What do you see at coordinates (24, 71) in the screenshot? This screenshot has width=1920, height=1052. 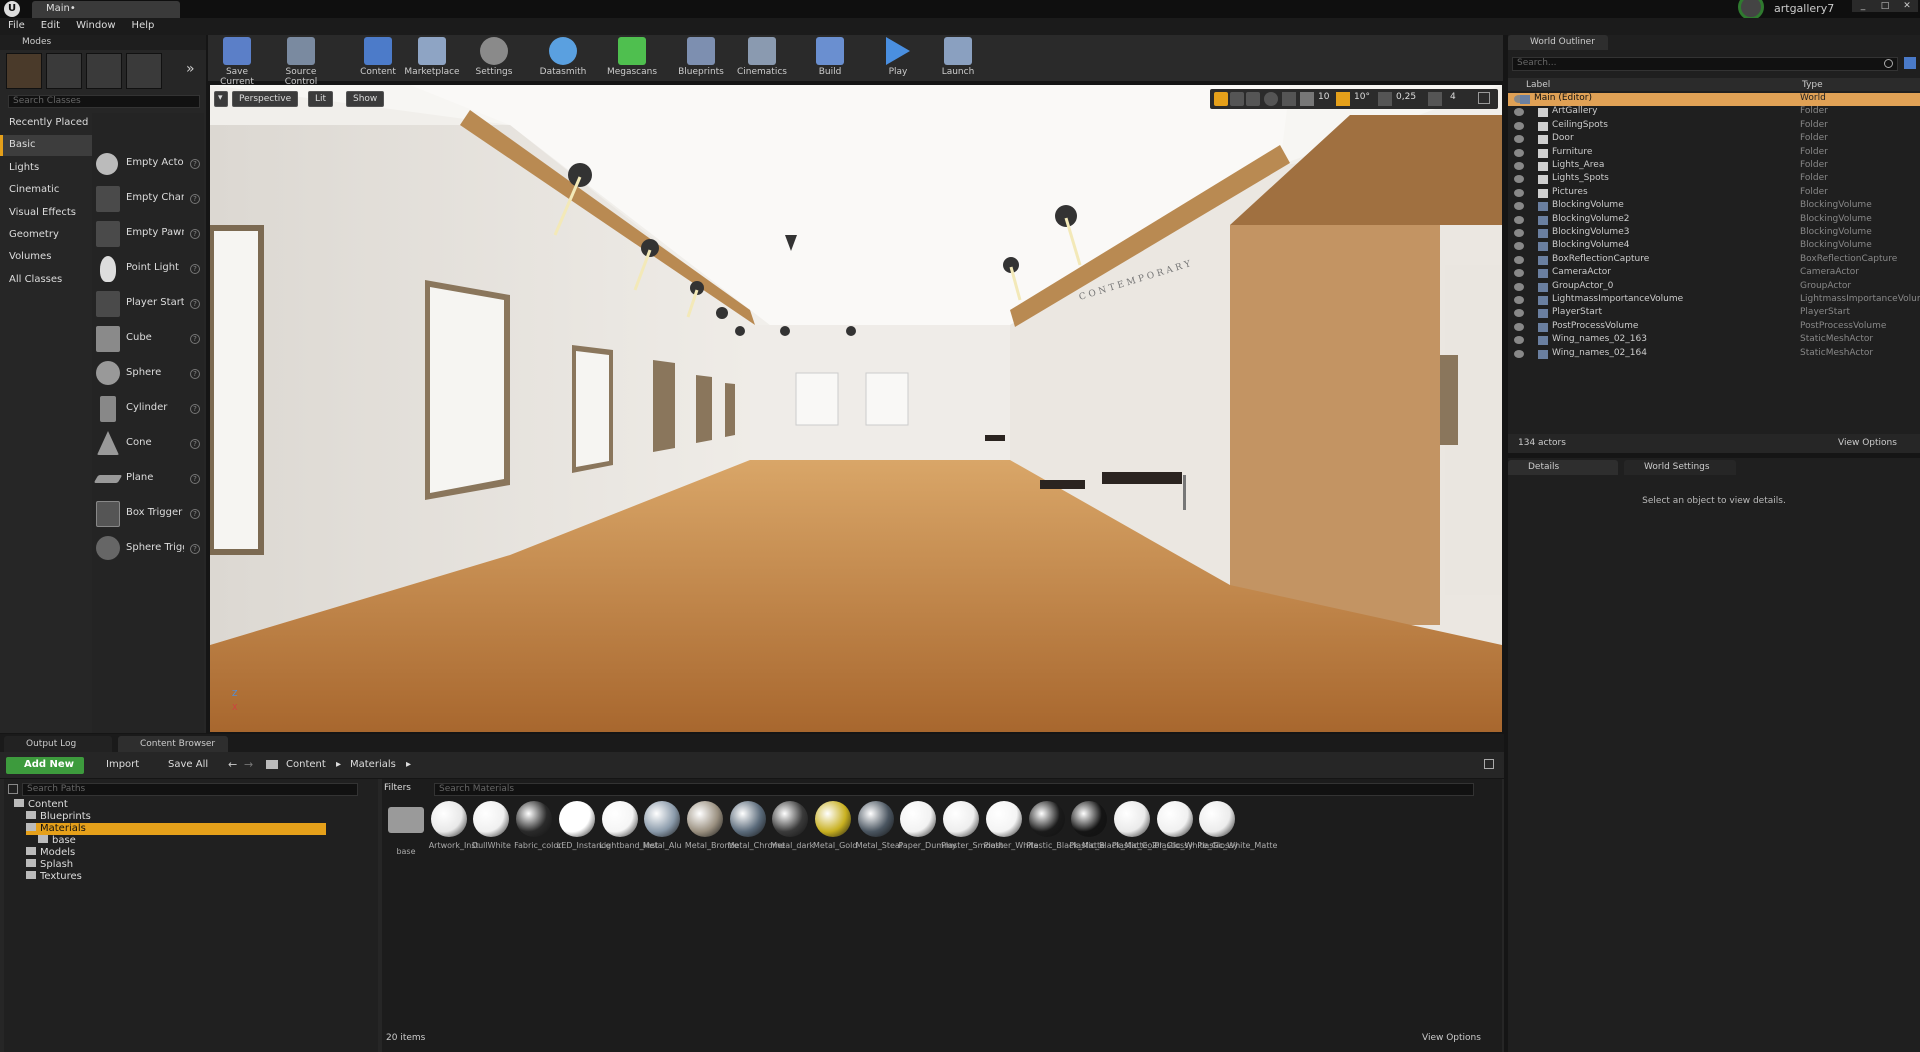 I see `place-mode-icon` at bounding box center [24, 71].